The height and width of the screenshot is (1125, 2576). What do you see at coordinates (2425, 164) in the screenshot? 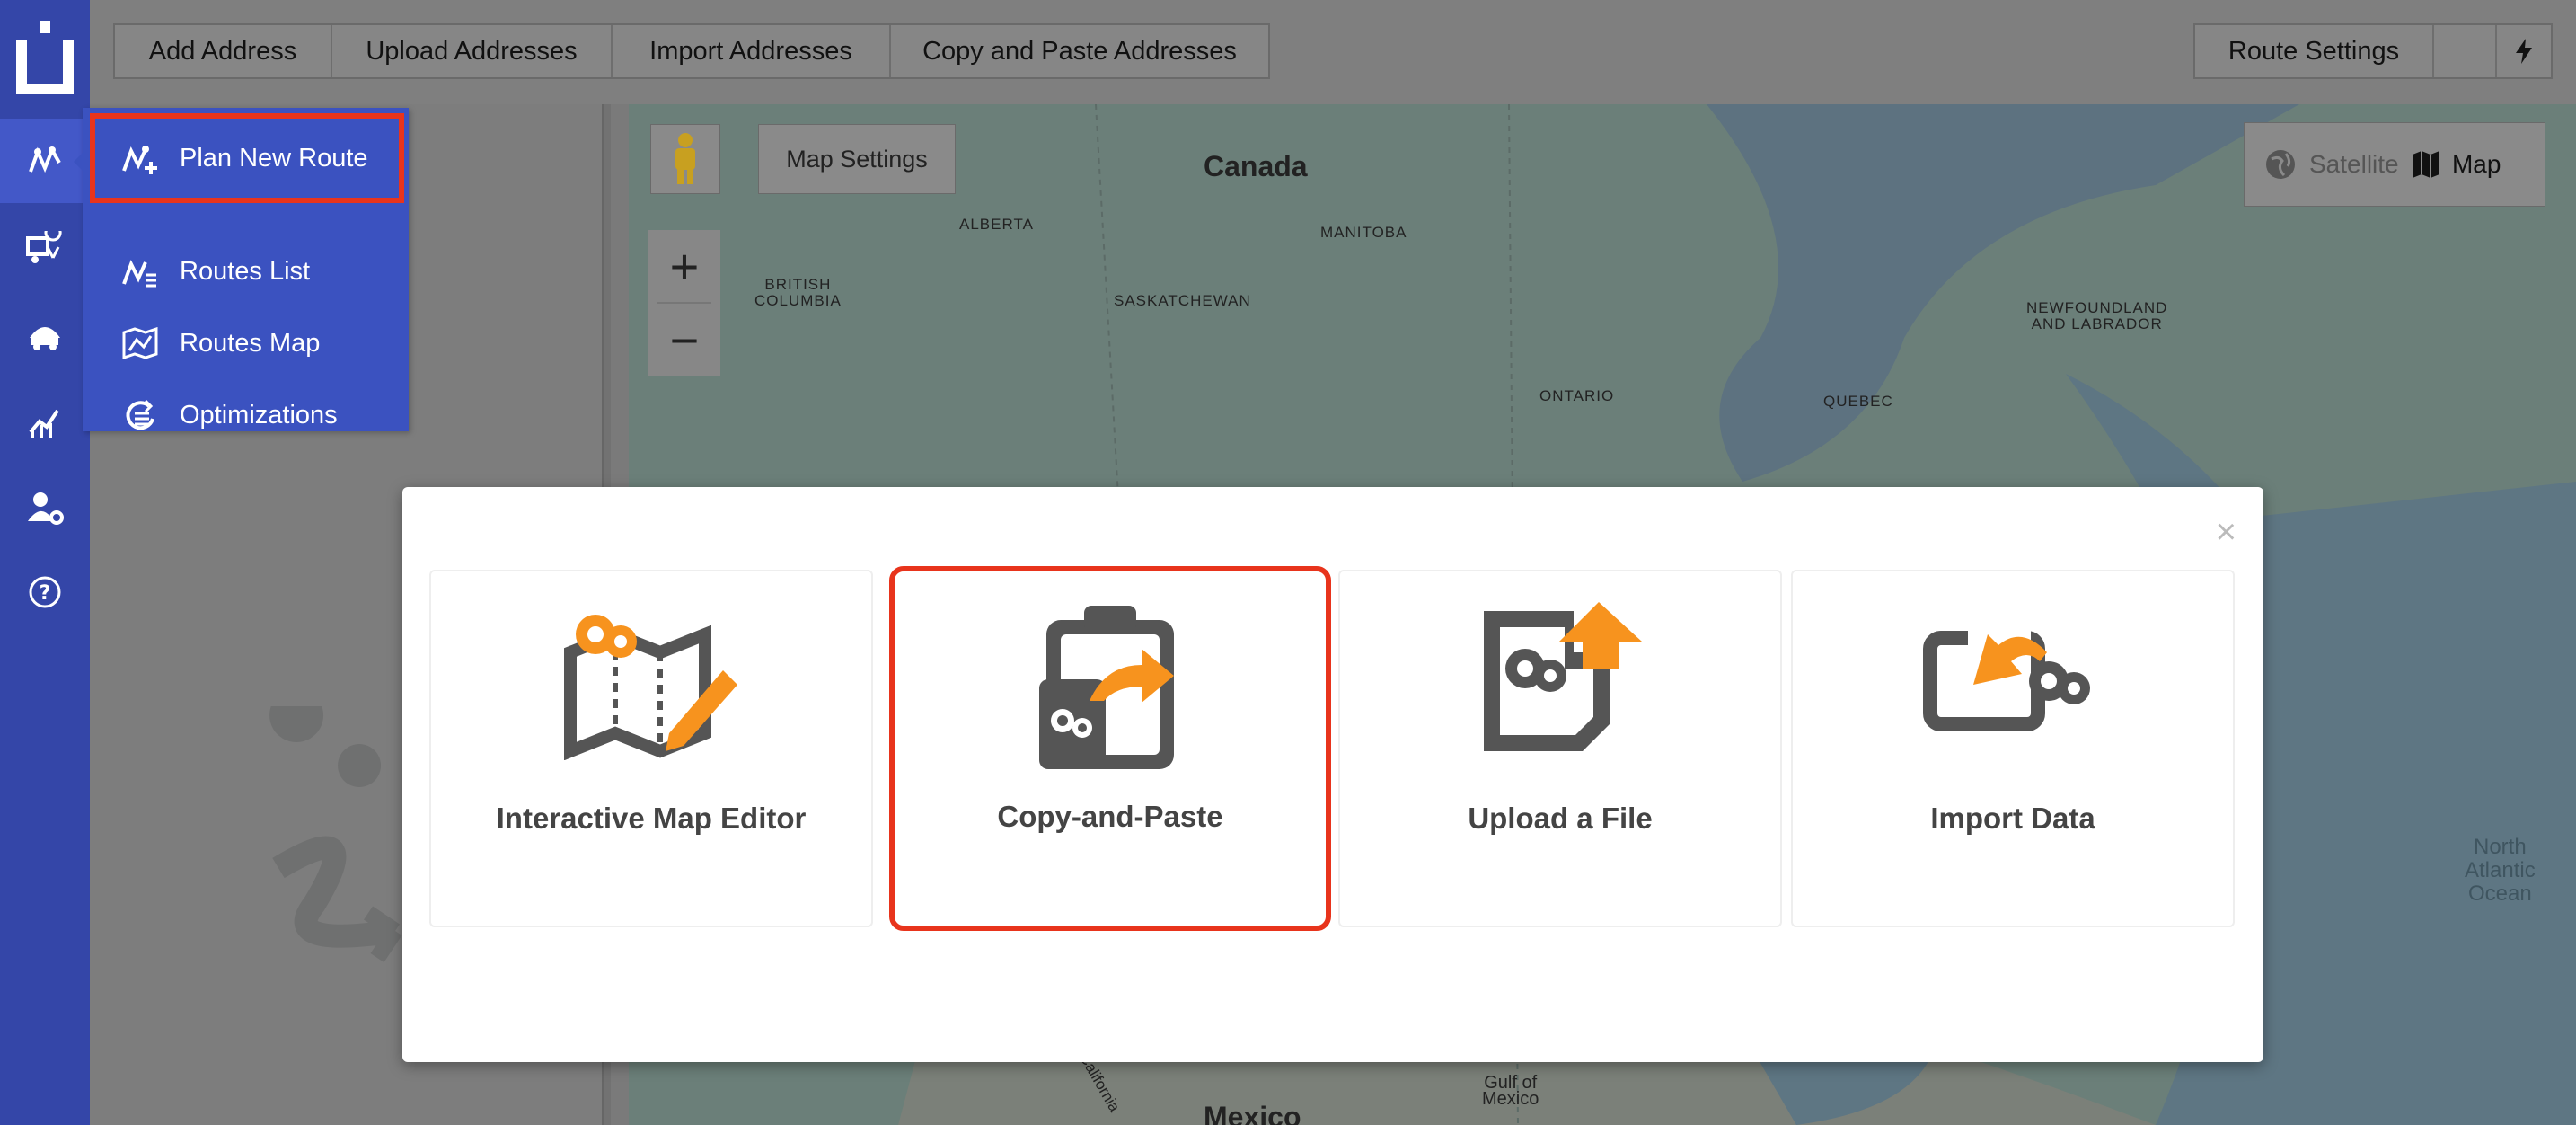
I see `folded-map-icon` at bounding box center [2425, 164].